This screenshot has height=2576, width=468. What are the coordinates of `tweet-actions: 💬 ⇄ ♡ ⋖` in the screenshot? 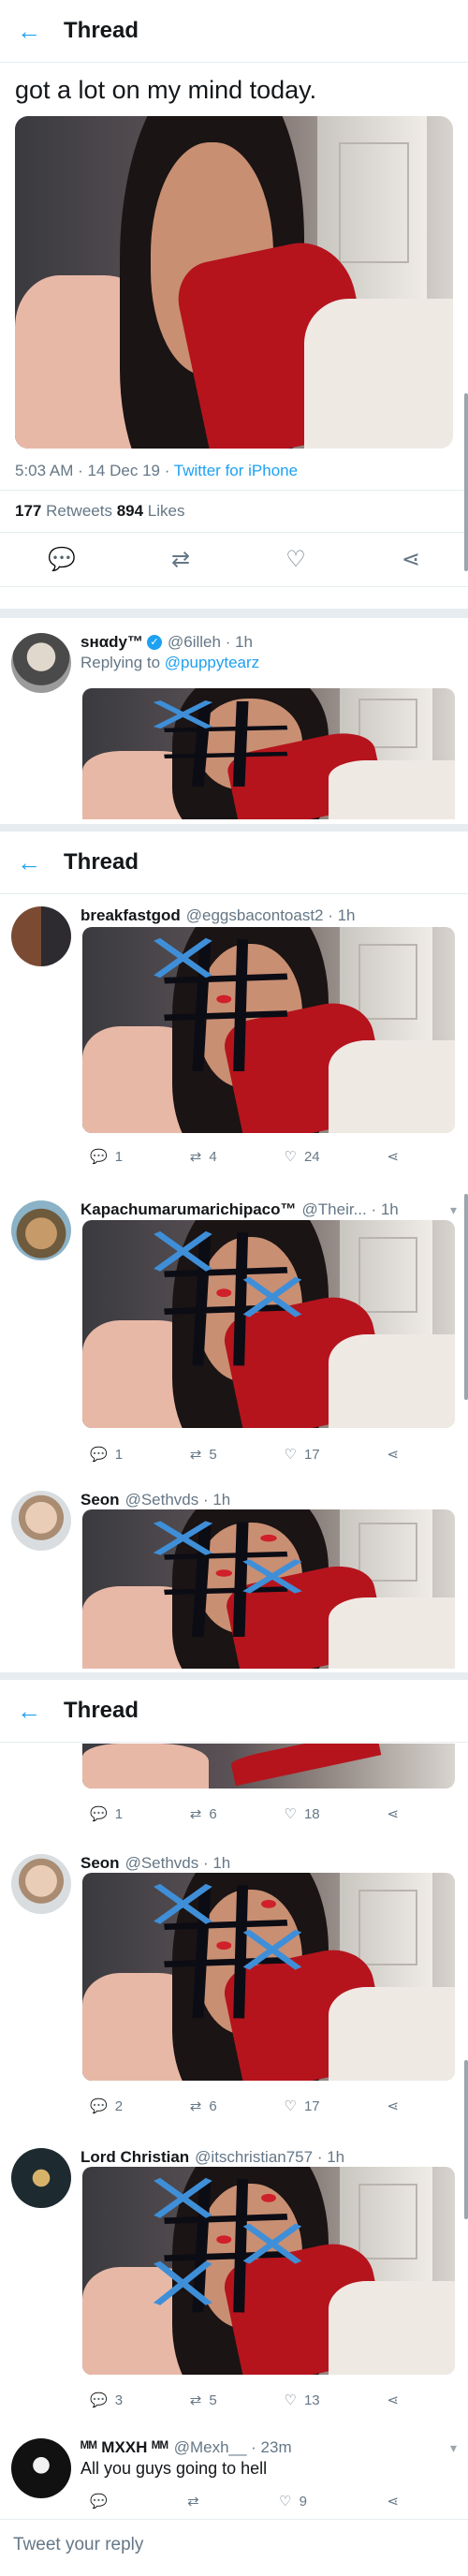 It's located at (234, 560).